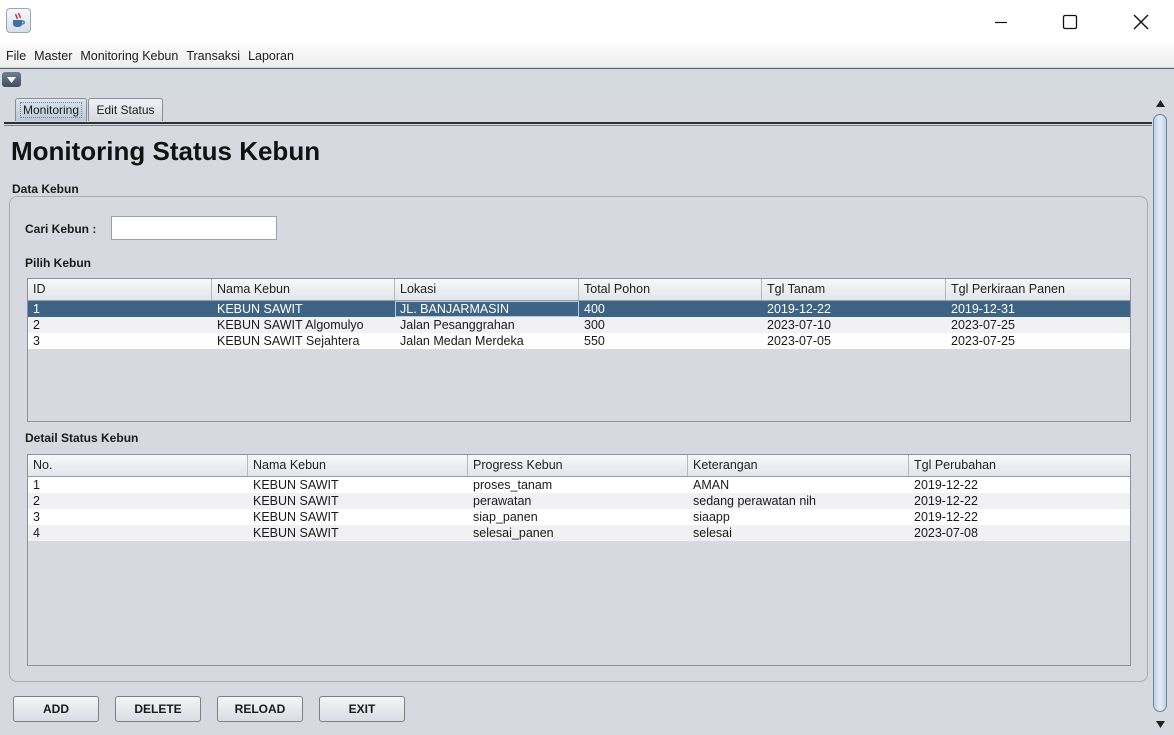  I want to click on menu-monitoring-kebun: Monitoring Kebun, so click(129, 56).